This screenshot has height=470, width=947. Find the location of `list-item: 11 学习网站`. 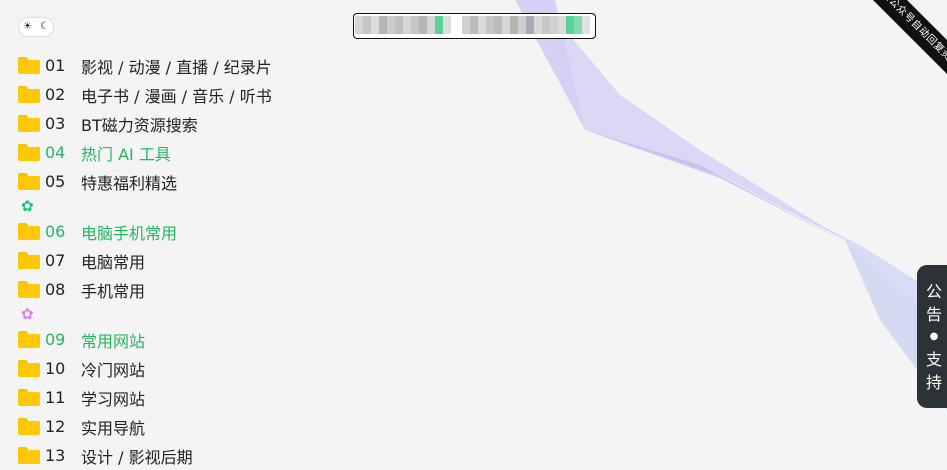

list-item: 11 学习网站 is located at coordinates (145, 397).